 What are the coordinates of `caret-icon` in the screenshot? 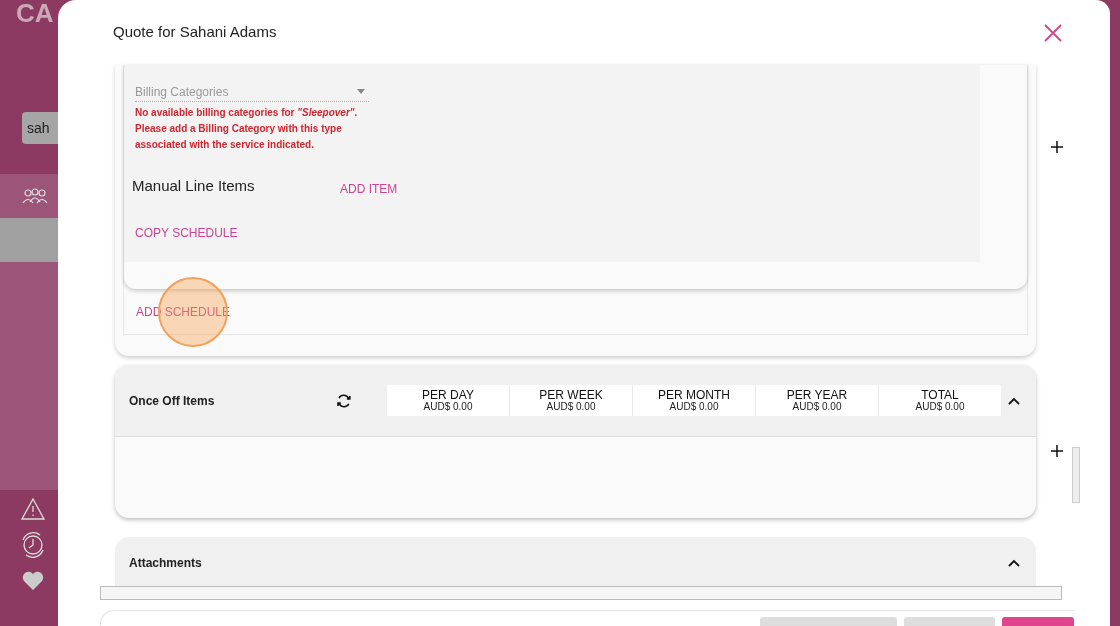 It's located at (361, 91).